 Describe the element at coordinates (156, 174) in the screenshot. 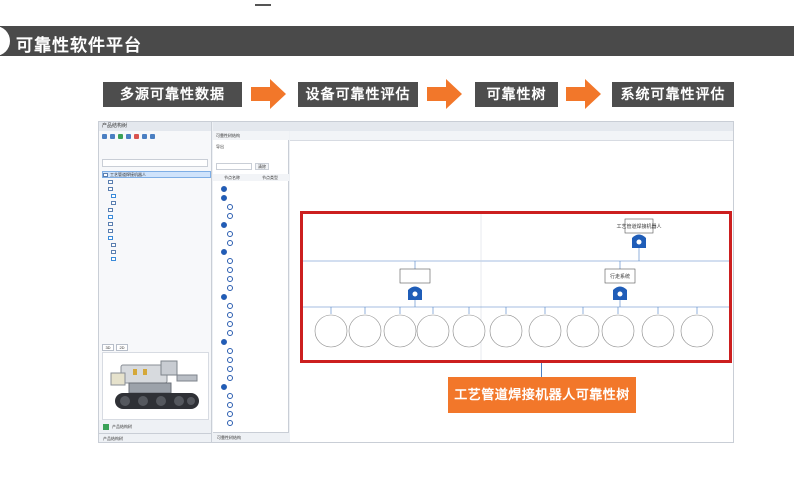

I see `tree-item: 工艺管道焊接机器人` at that location.